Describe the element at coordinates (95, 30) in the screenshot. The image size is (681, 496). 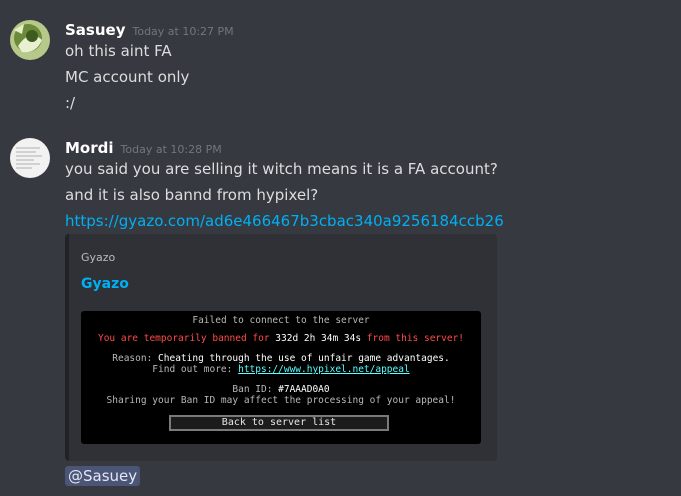
I see `username: Sasuey` at that location.